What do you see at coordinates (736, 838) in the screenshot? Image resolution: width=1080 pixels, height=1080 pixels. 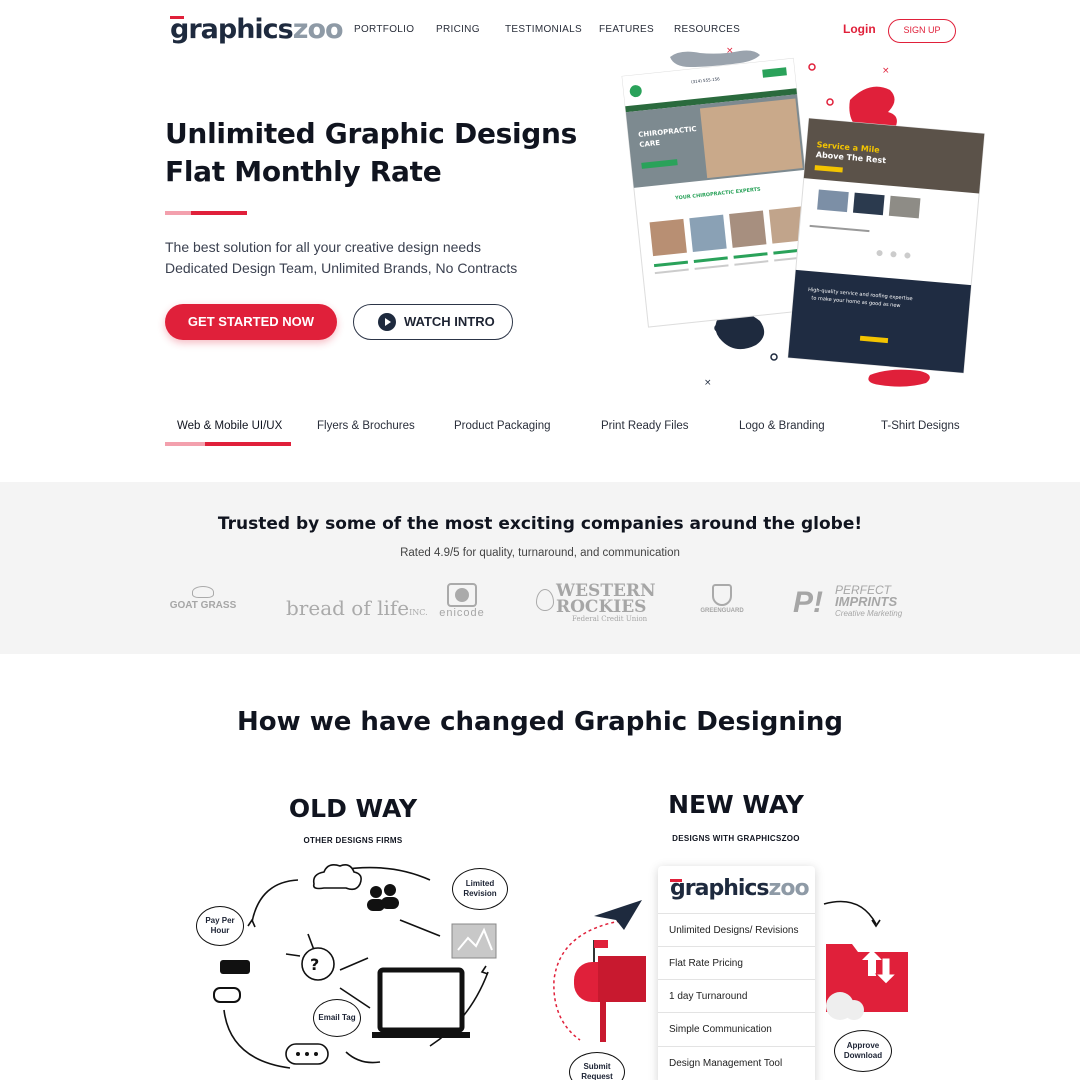 I see `new-way-subtitle: DESIGNS WITH GRAPHICSZOO` at bounding box center [736, 838].